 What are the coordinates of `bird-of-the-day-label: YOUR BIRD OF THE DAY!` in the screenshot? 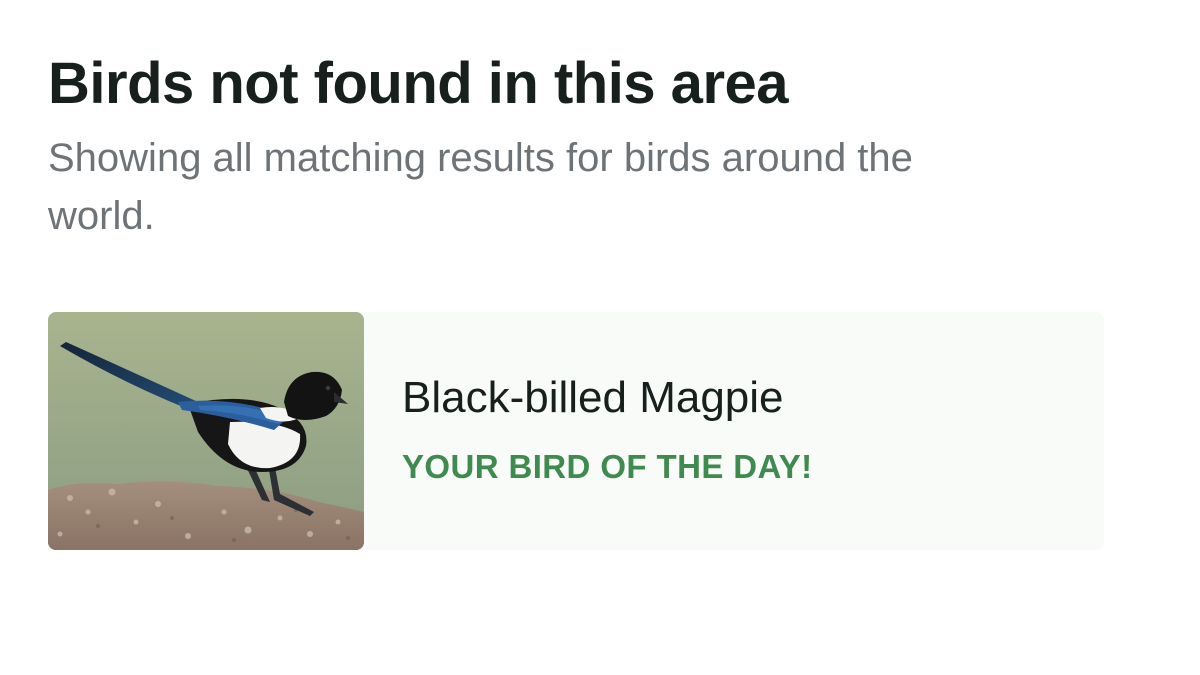 It's located at (607, 466).